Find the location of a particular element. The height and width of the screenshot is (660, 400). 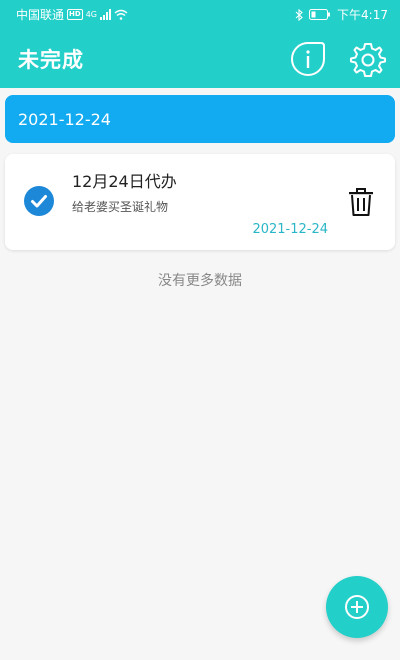

trash-icon is located at coordinates (361, 202).